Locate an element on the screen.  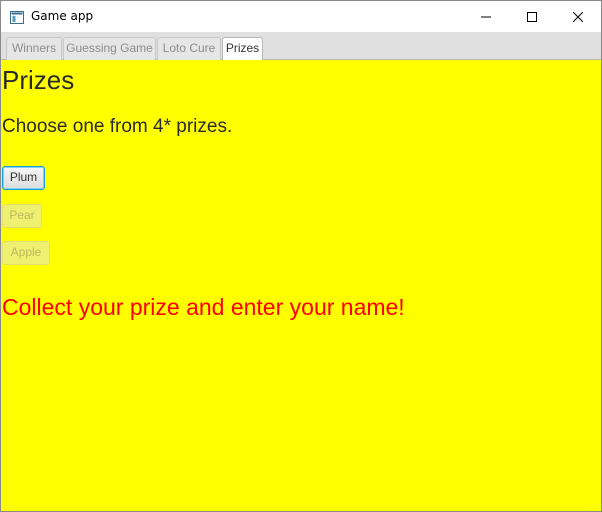
apple-button: Apple is located at coordinates (26, 253).